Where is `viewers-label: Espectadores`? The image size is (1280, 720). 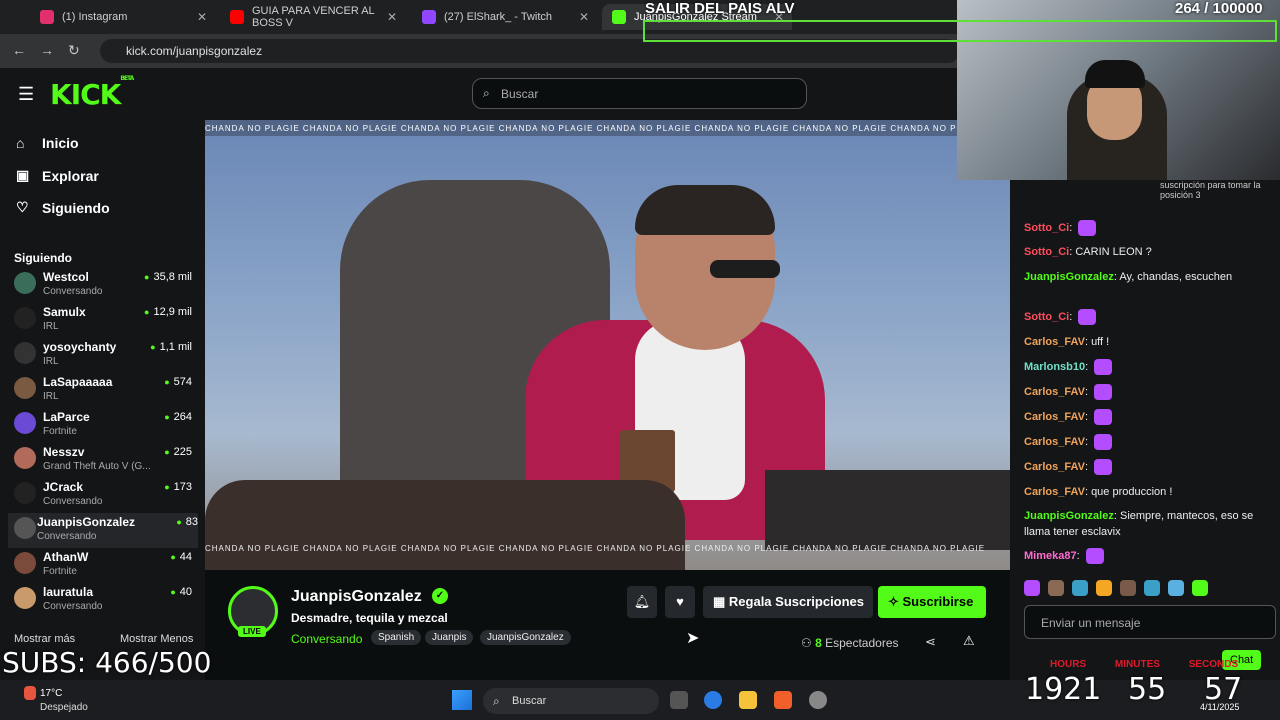 viewers-label: Espectadores is located at coordinates (862, 643).